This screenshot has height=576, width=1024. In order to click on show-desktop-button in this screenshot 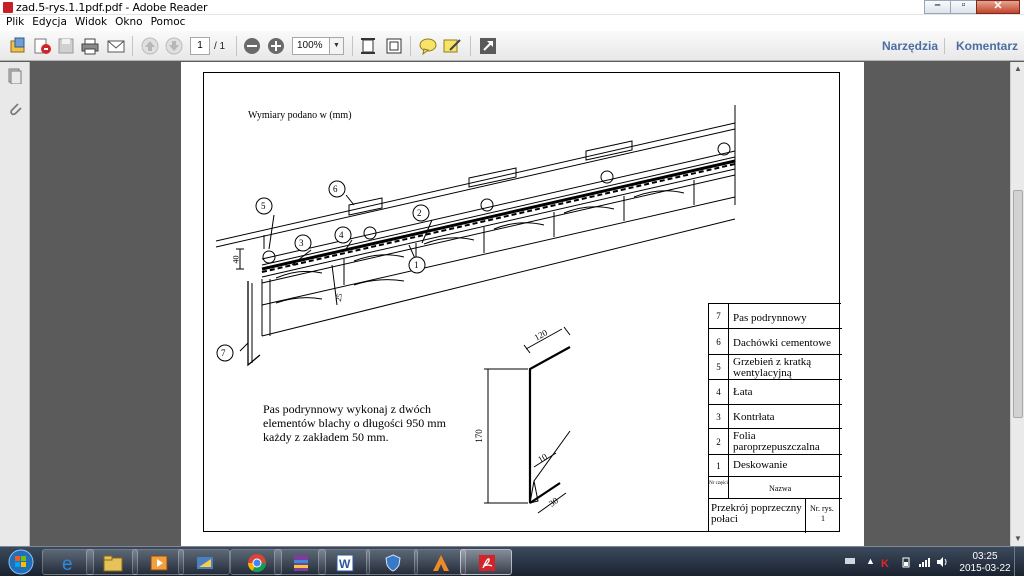, I will do `click(1019, 561)`.